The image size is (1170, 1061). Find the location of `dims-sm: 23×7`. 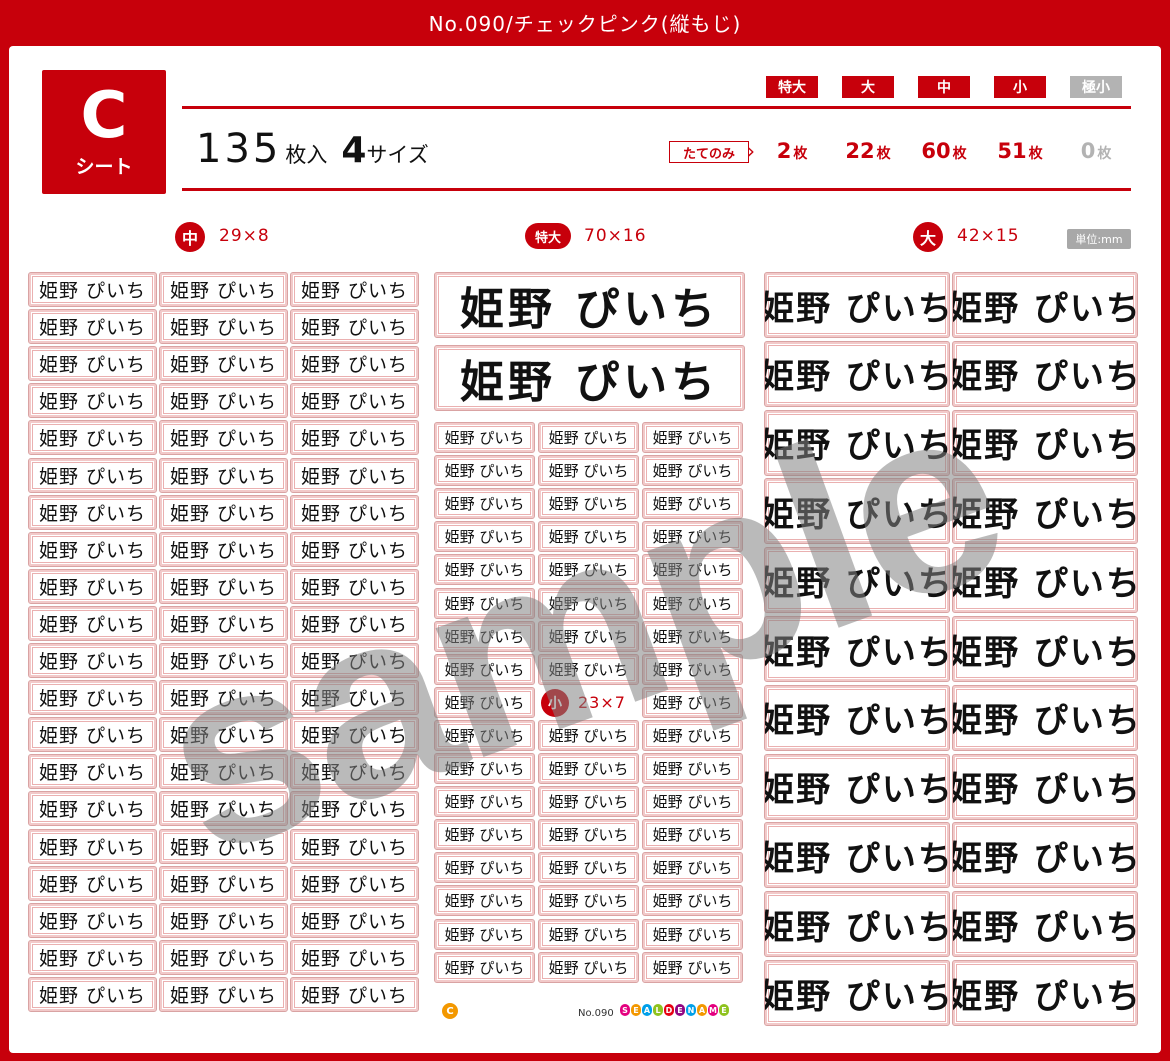

dims-sm: 23×7 is located at coordinates (602, 702).